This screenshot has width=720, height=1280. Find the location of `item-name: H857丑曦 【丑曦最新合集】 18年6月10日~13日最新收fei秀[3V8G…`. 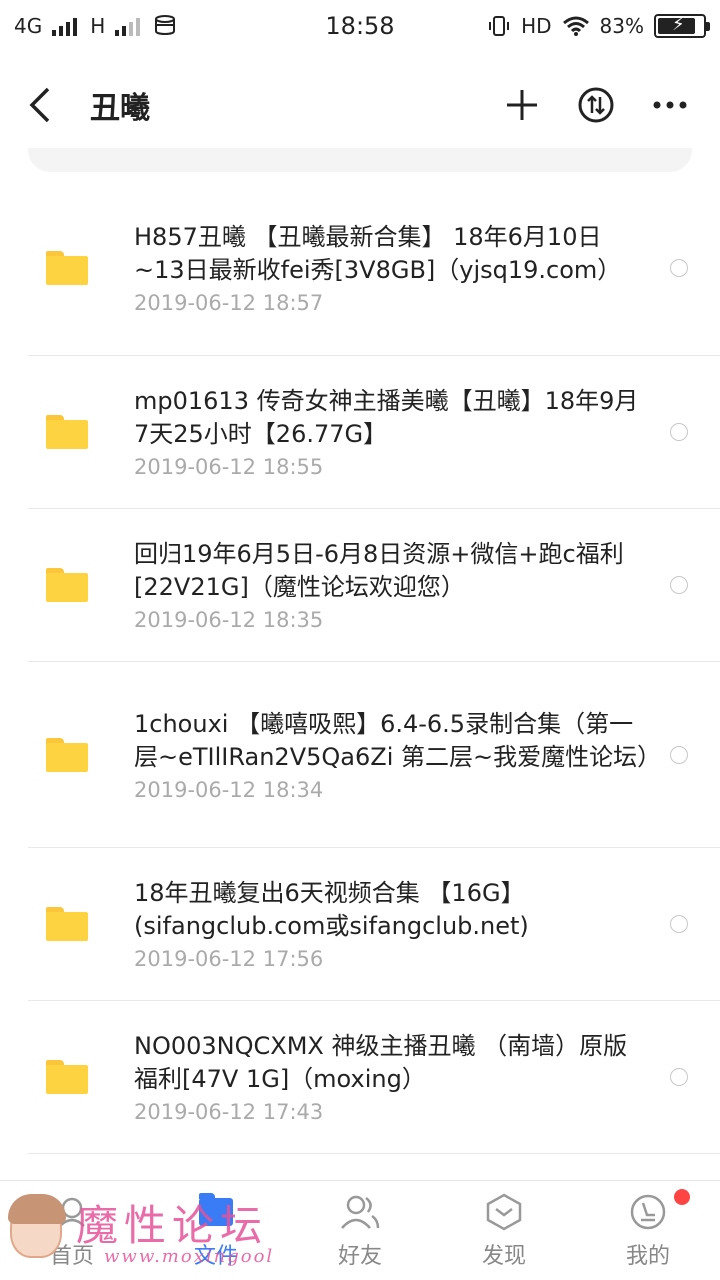

item-name: H857丑曦 【丑曦最新合集】 18年6月10日~13日最新收fei秀[3V8G… is located at coordinates (378, 253).